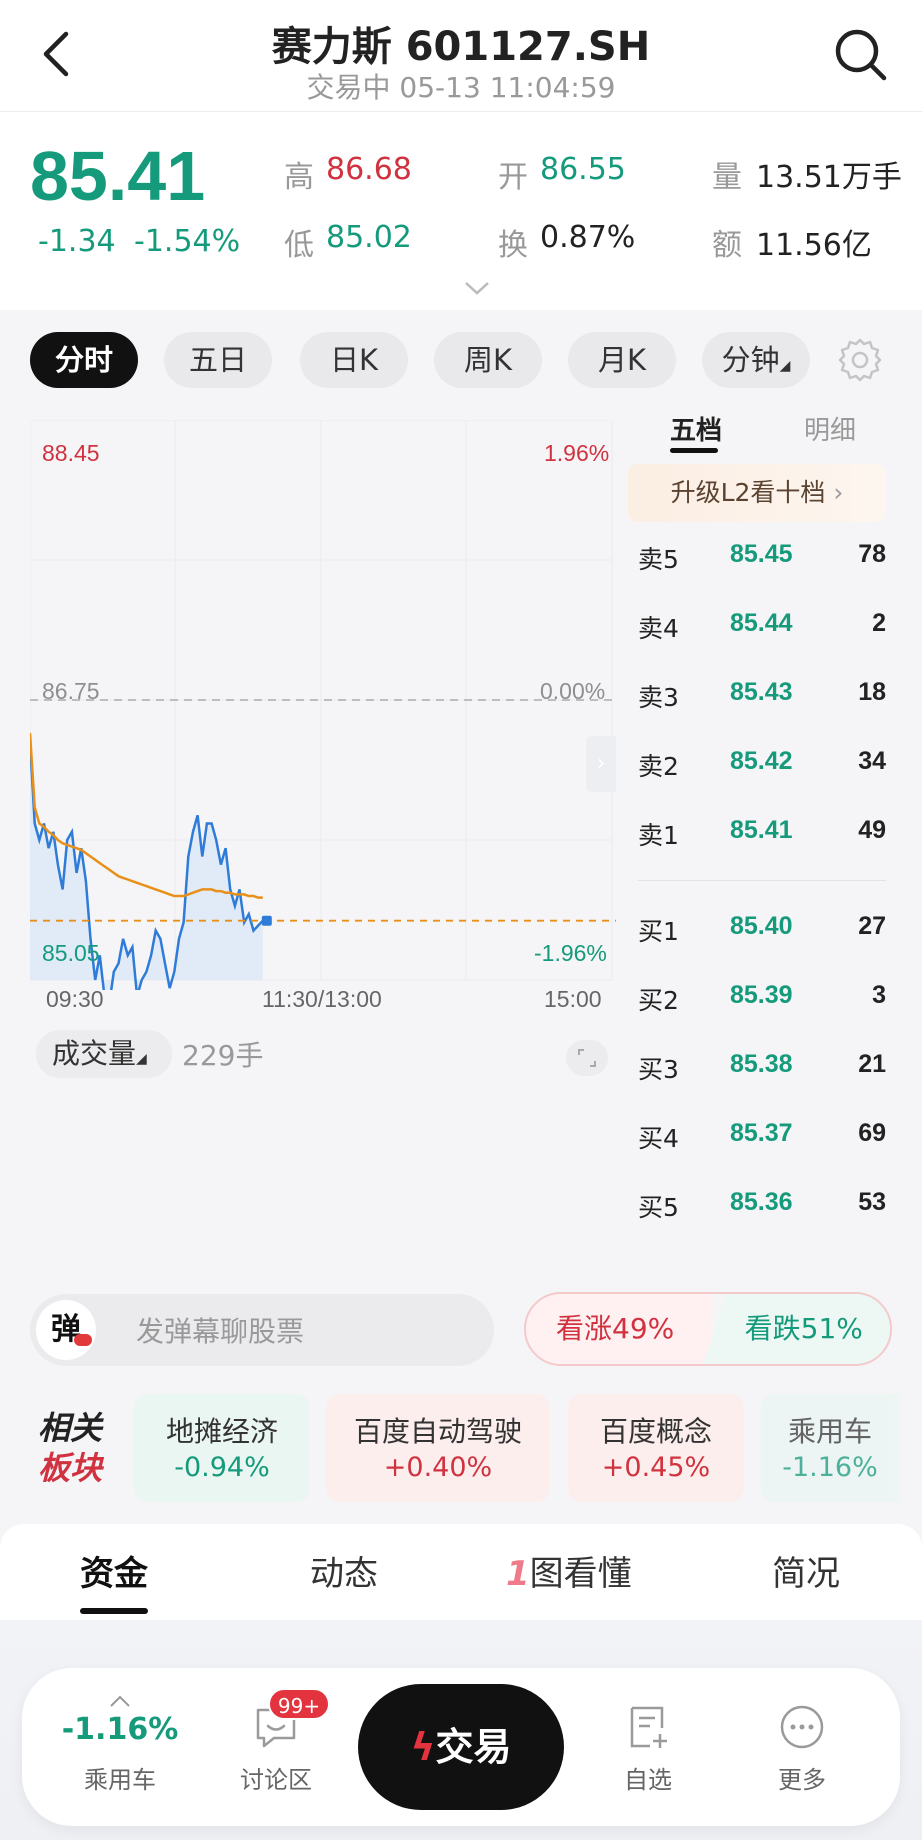 This screenshot has width=922, height=1840. I want to click on expand-icon, so click(587, 1058).